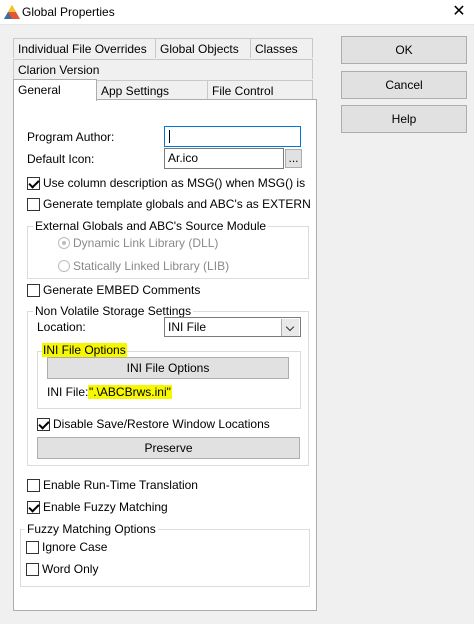 This screenshot has width=474, height=624. What do you see at coordinates (237, 12) in the screenshot?
I see `title-bar: Global Properties ✕` at bounding box center [237, 12].